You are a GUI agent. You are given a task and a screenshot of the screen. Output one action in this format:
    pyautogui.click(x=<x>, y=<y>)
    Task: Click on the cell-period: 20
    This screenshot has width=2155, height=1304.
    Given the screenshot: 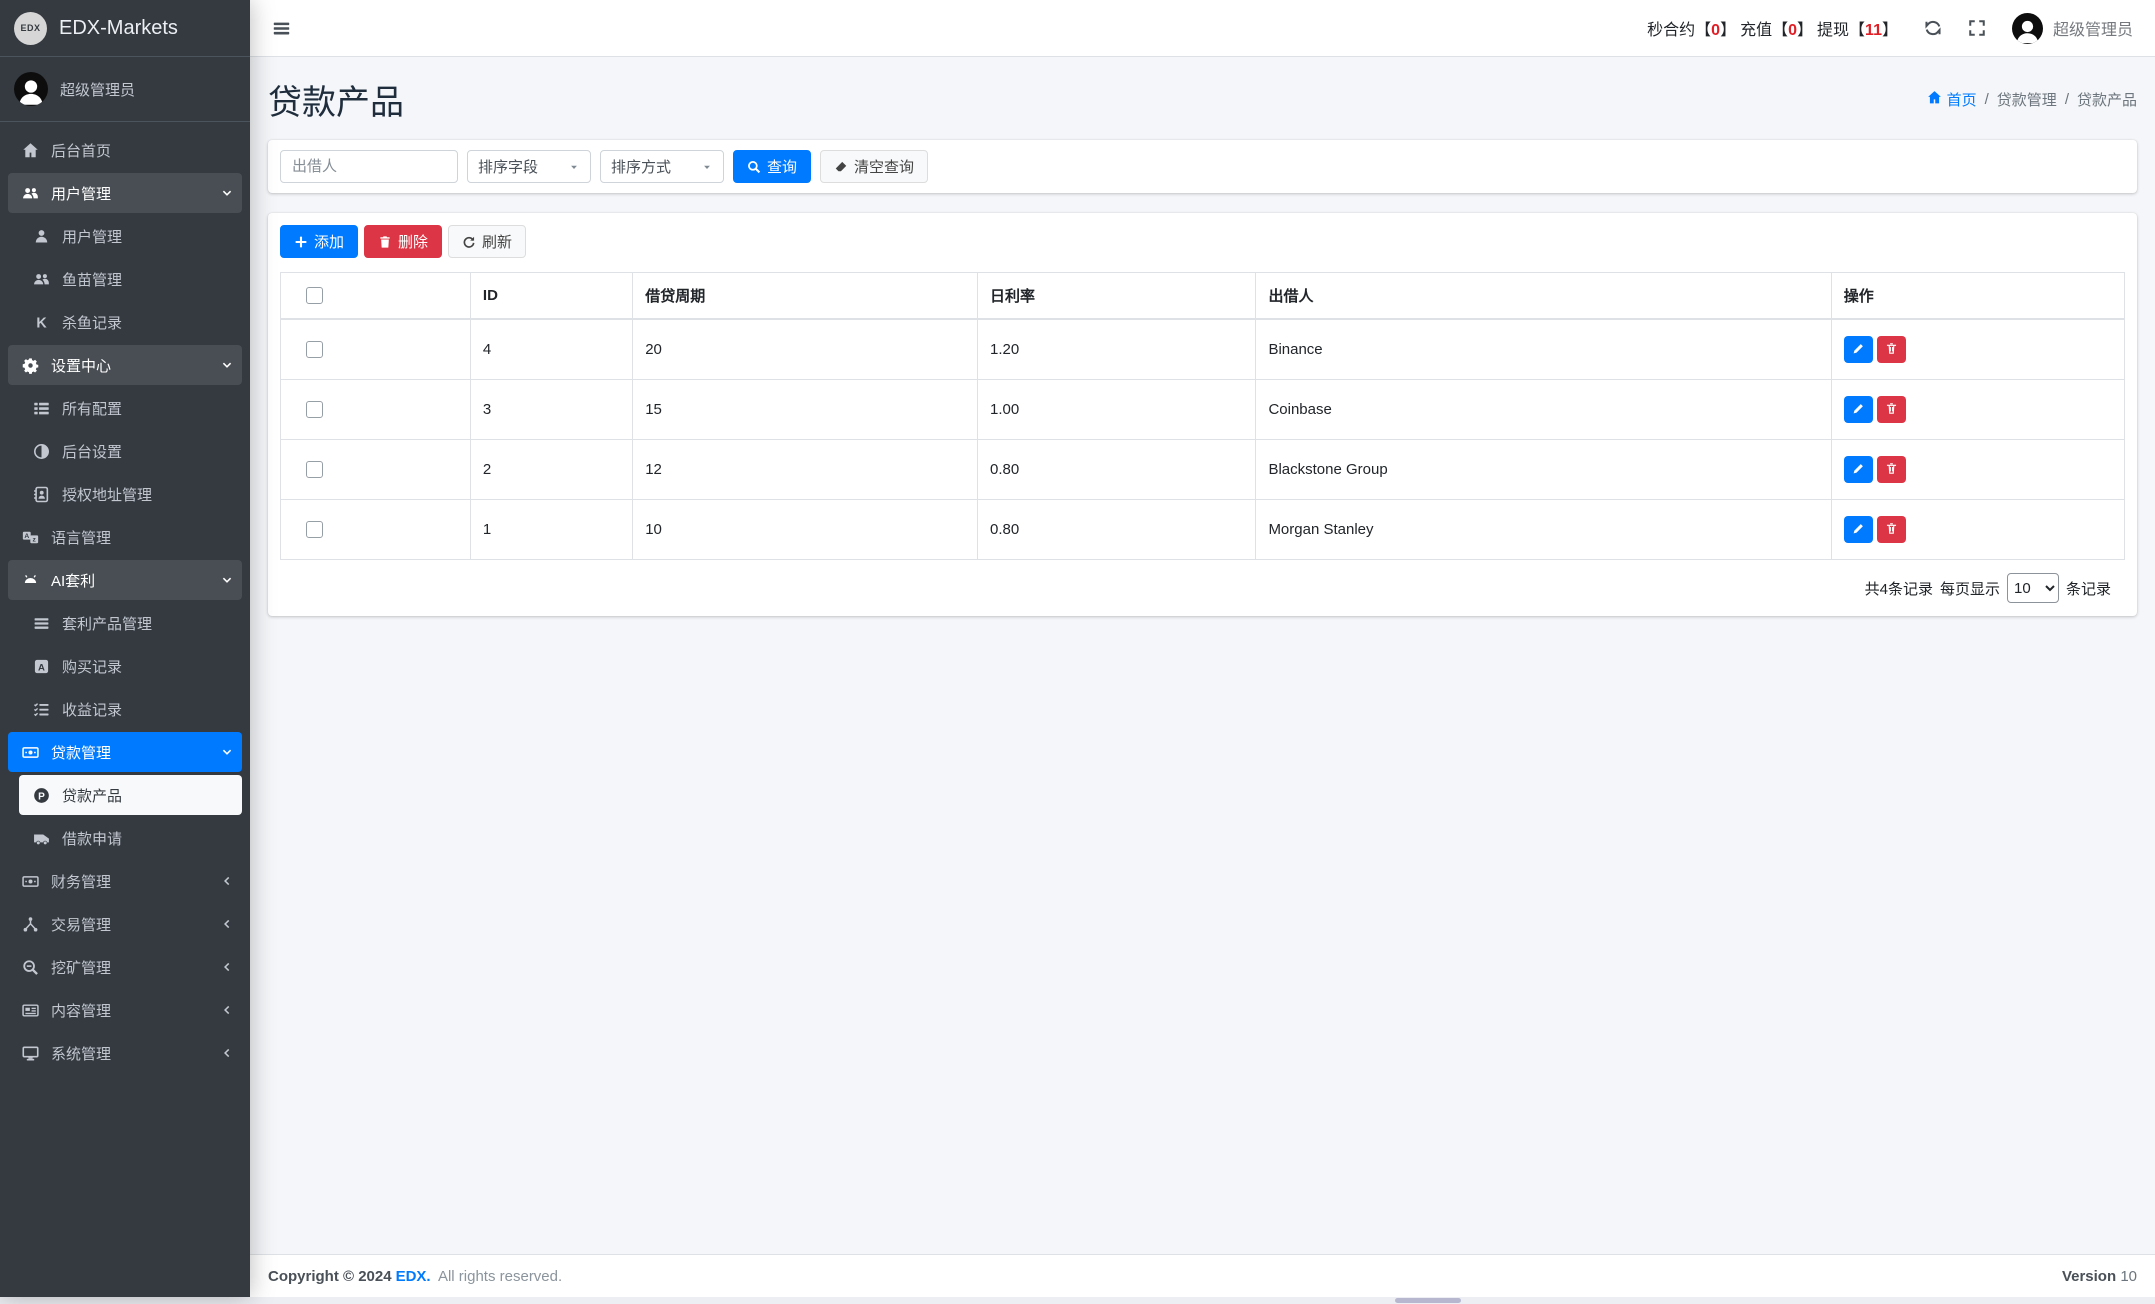 What is the action you would take?
    pyautogui.click(x=805, y=349)
    